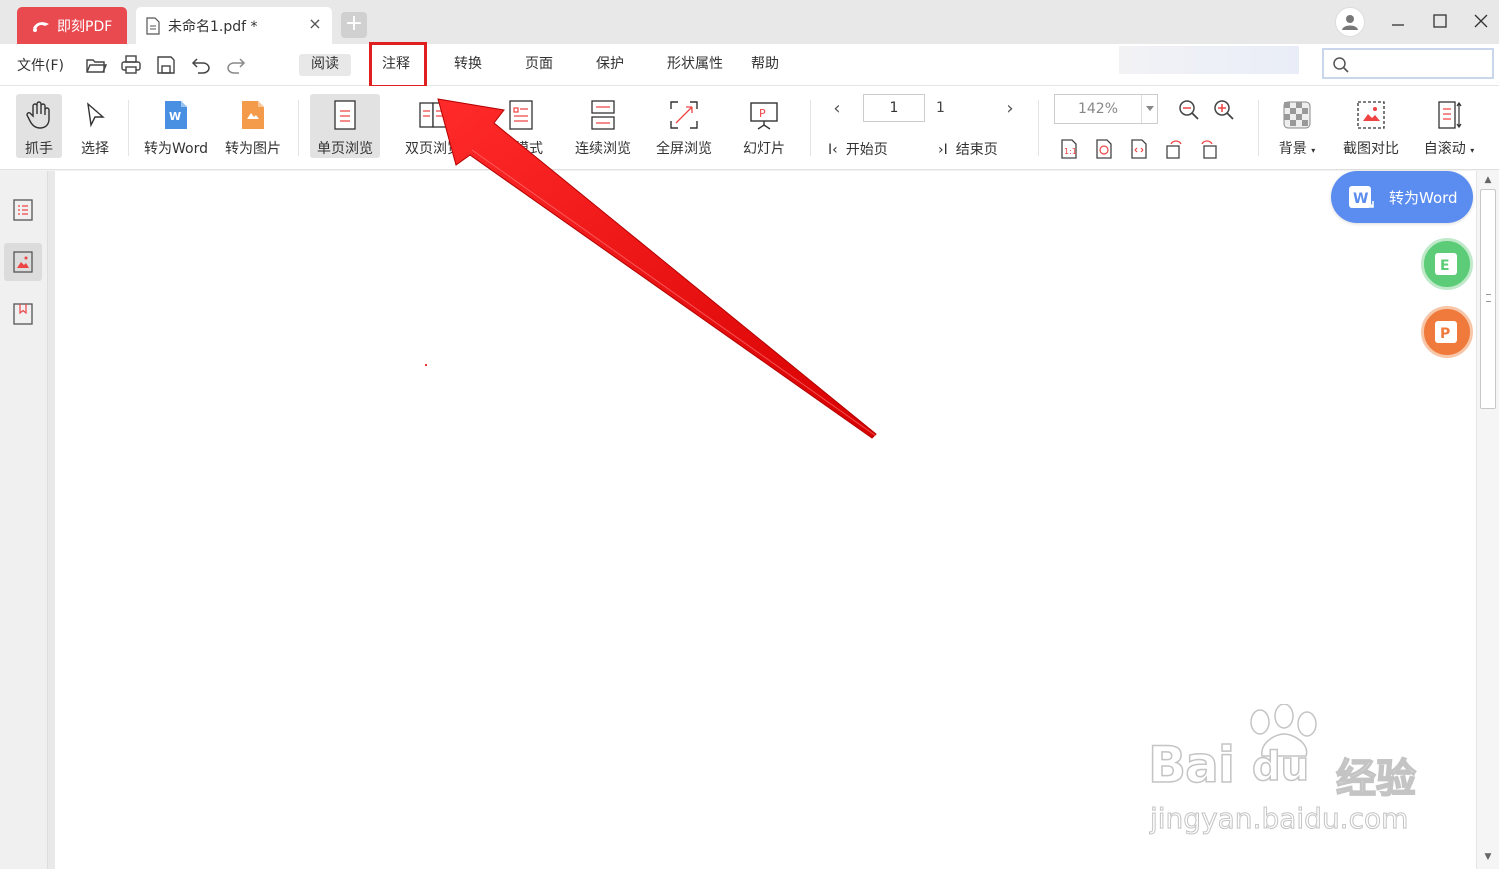 The image size is (1499, 869). What do you see at coordinates (1010, 109) in the screenshot?
I see `next-page-button: ›` at bounding box center [1010, 109].